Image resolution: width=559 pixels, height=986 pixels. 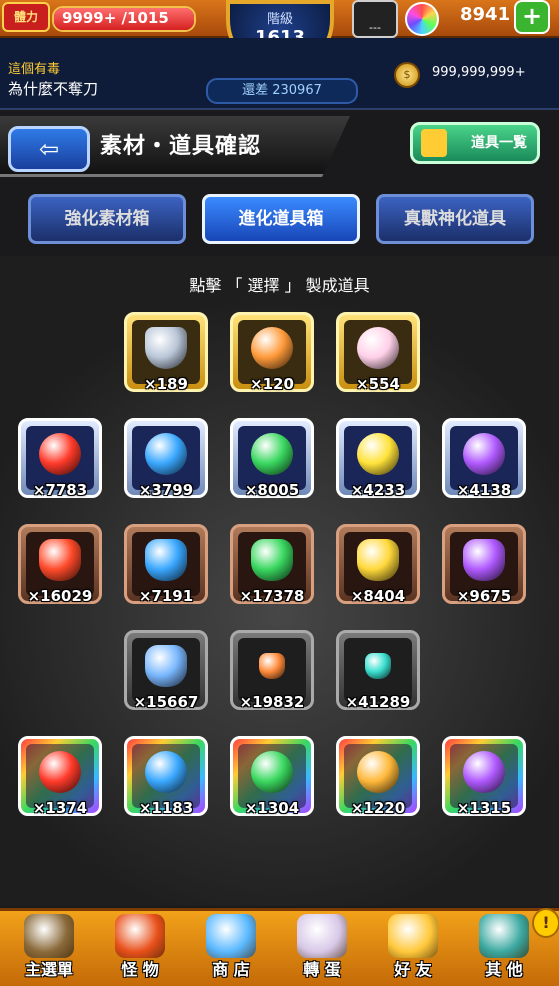 I want to click on item-tile: ×16029, so click(x=60, y=564).